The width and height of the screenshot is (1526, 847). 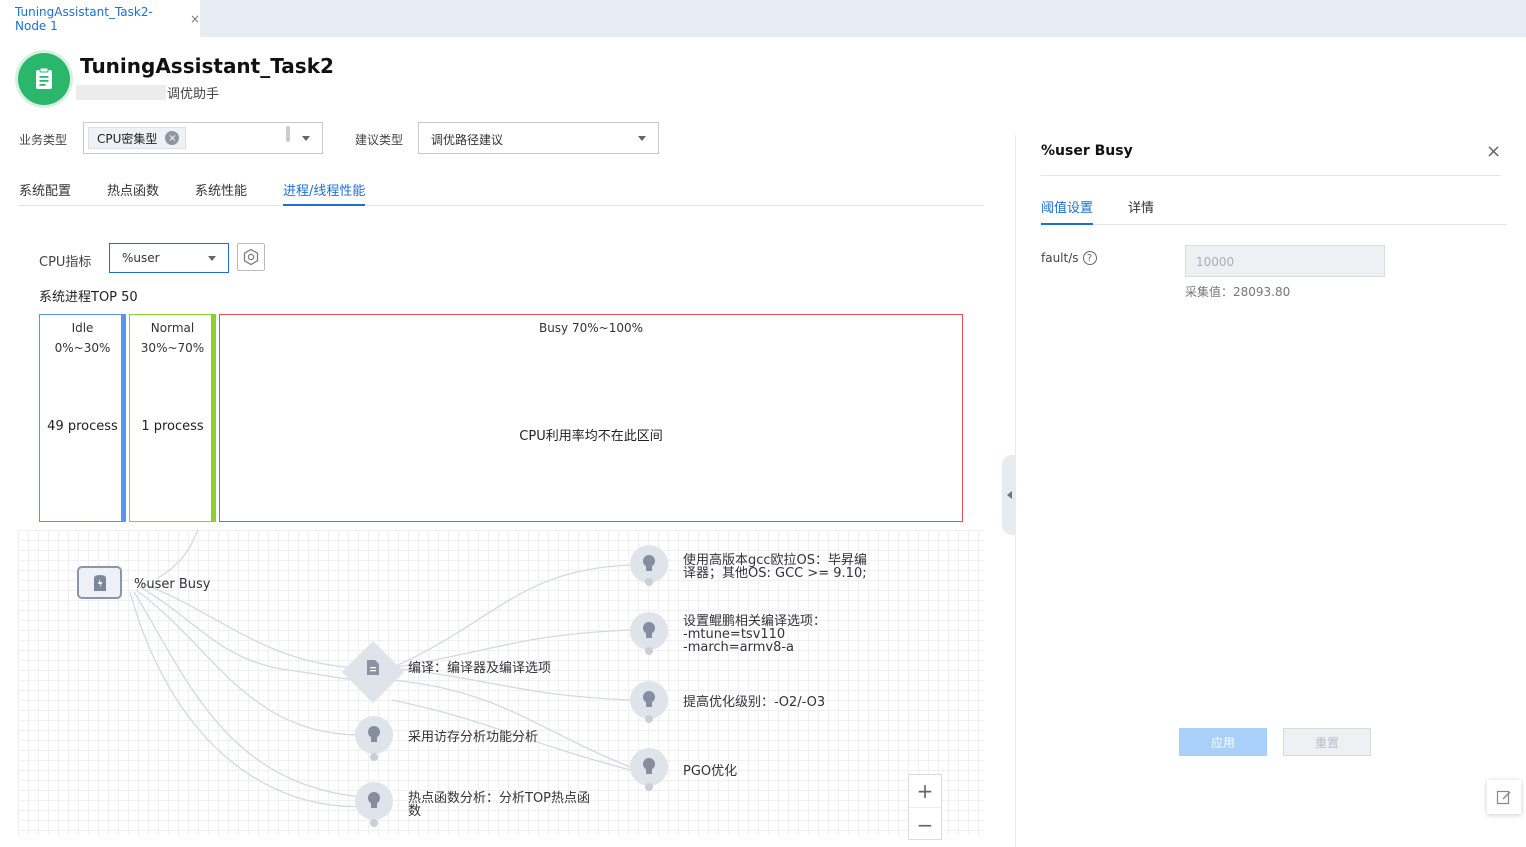 I want to click on business-type-label: 业务类型, so click(x=43, y=140).